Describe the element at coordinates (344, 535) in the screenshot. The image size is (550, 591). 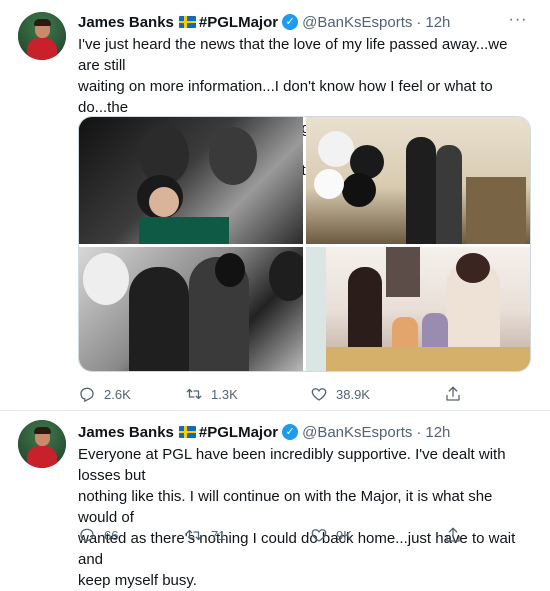
I see `like-count: 9K` at that location.